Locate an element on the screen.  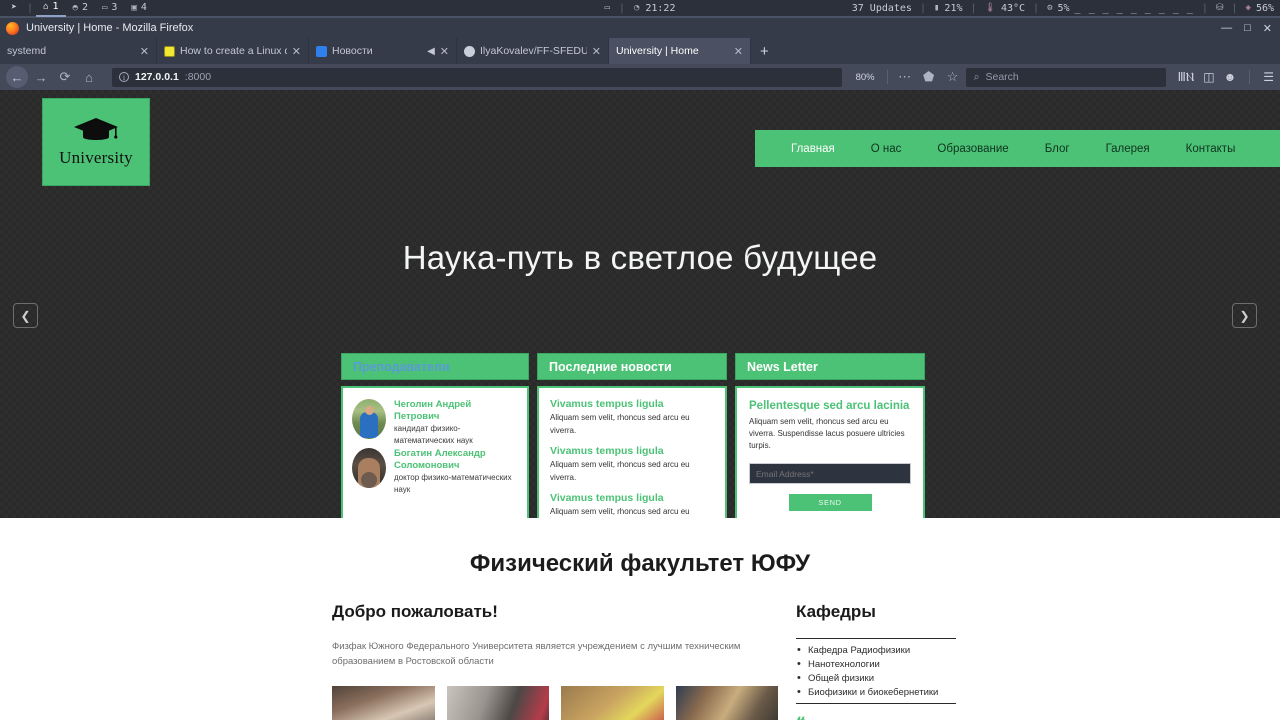
list-item: Нанотехнологии is located at coordinates (876, 664).